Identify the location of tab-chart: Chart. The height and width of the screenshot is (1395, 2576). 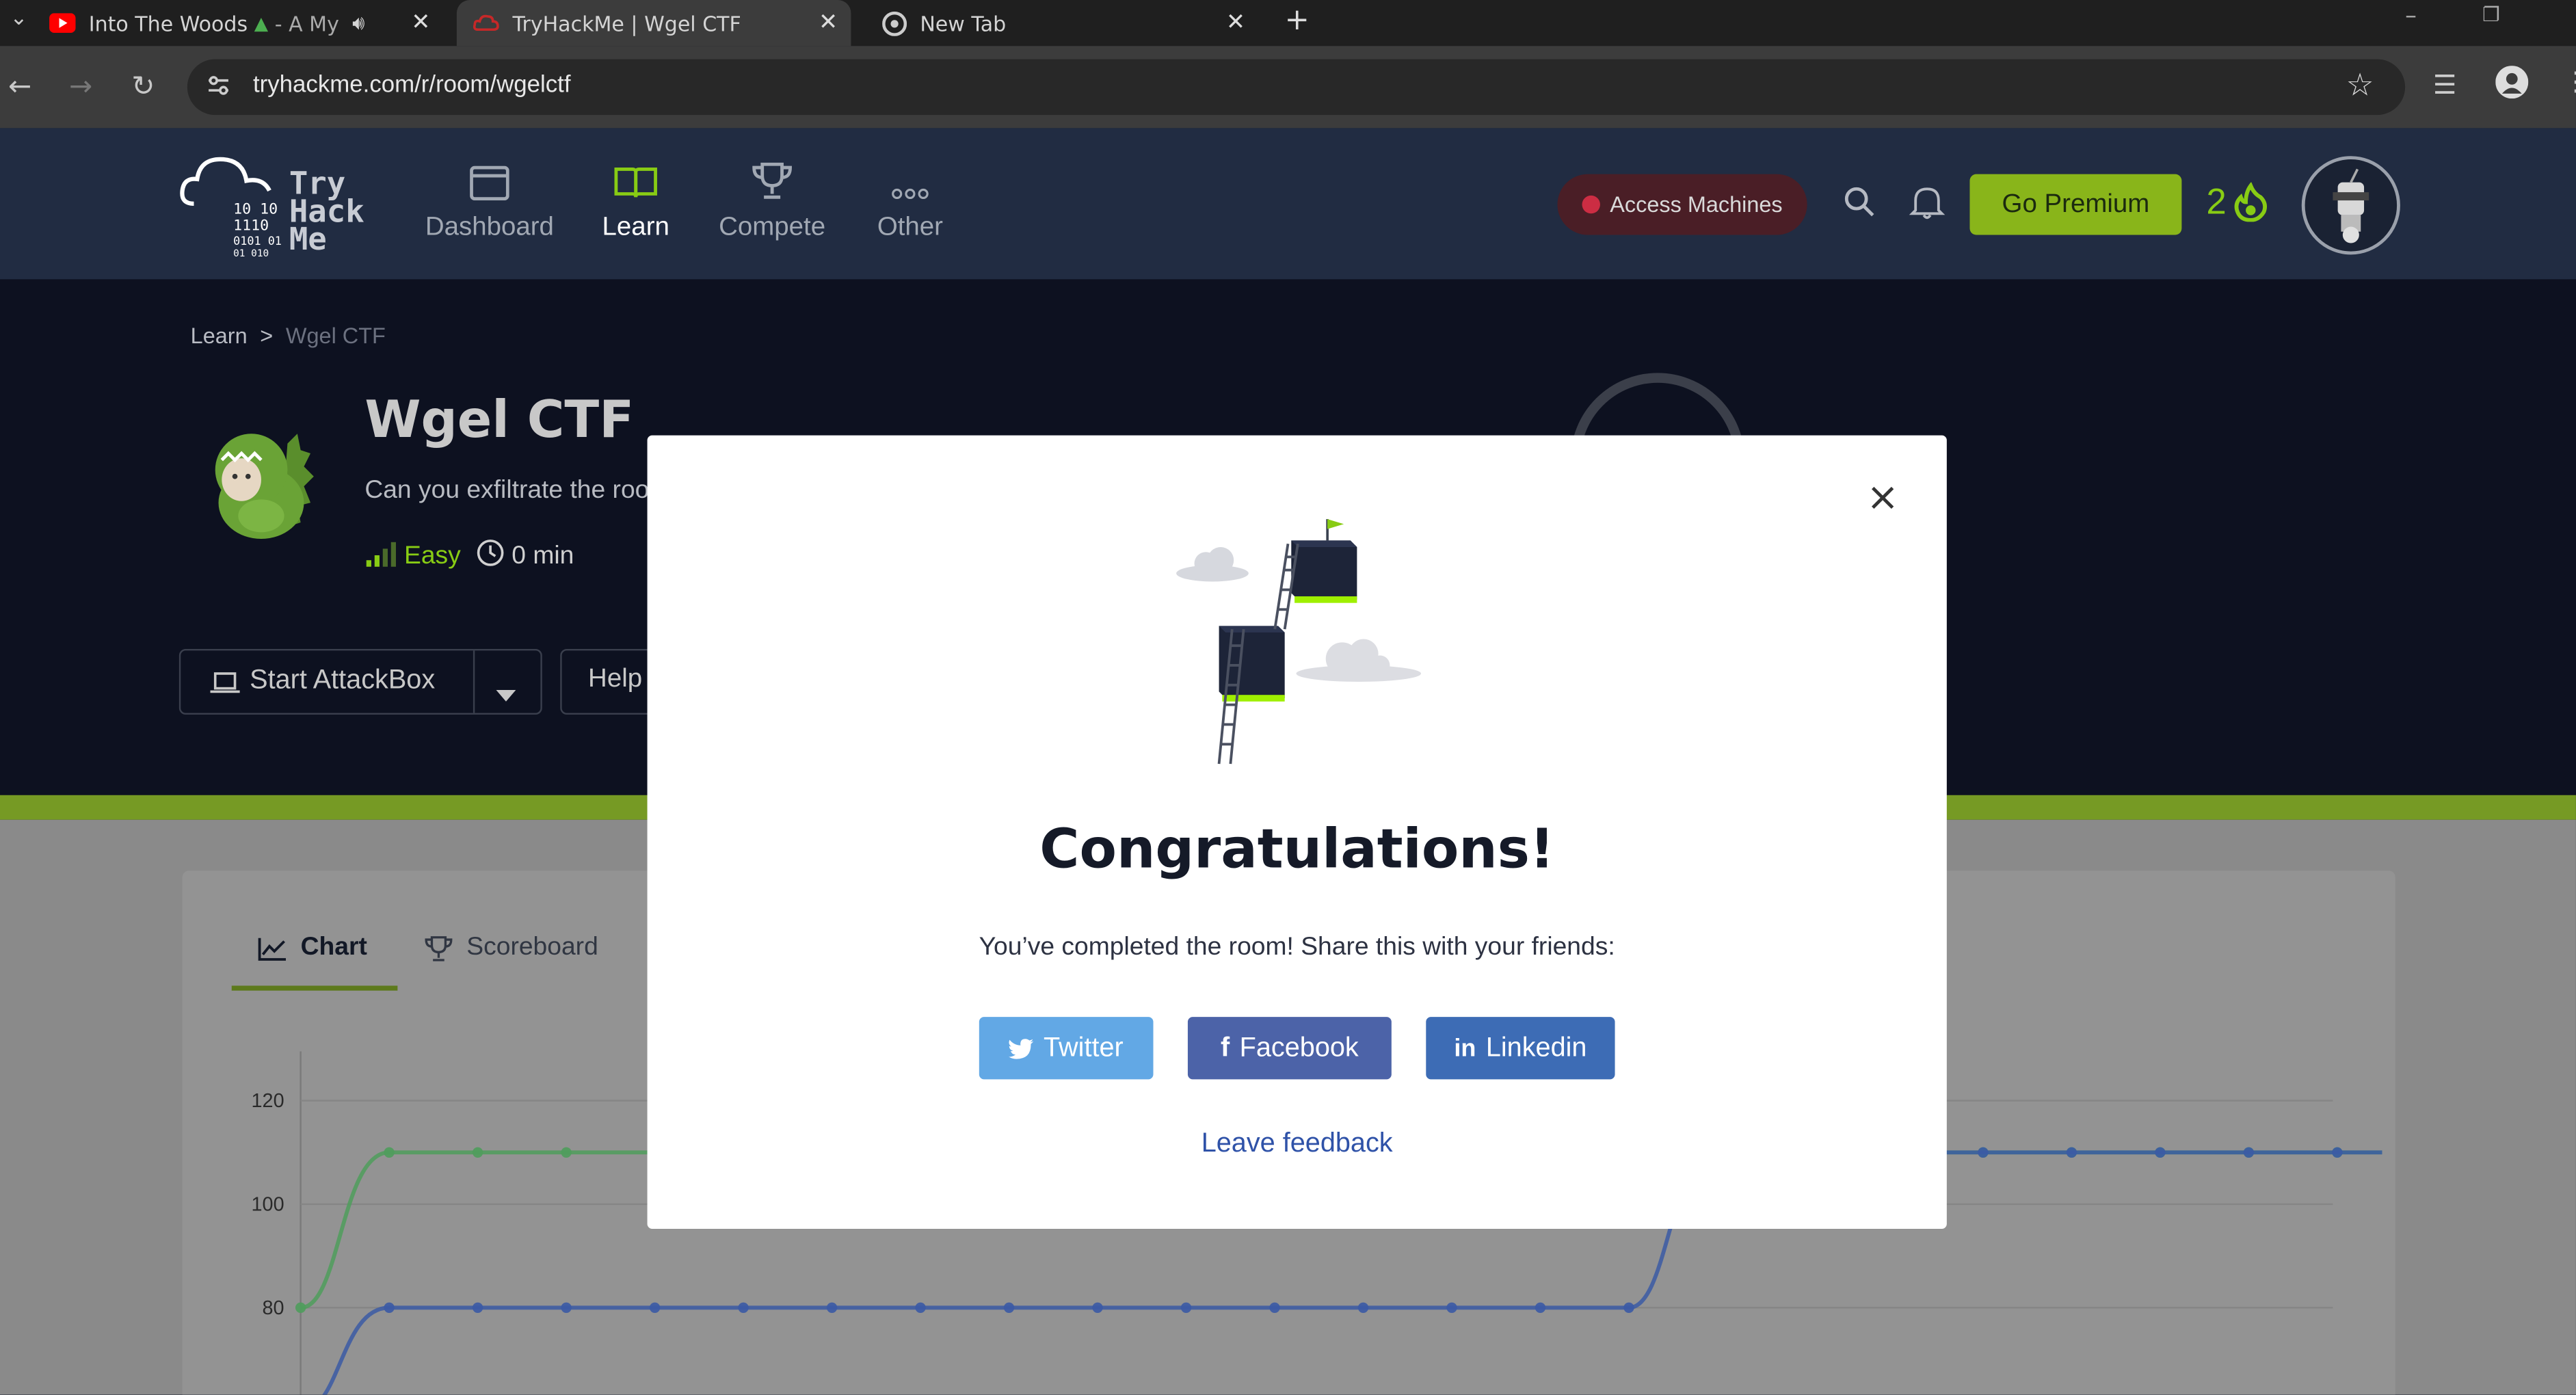
(312, 948).